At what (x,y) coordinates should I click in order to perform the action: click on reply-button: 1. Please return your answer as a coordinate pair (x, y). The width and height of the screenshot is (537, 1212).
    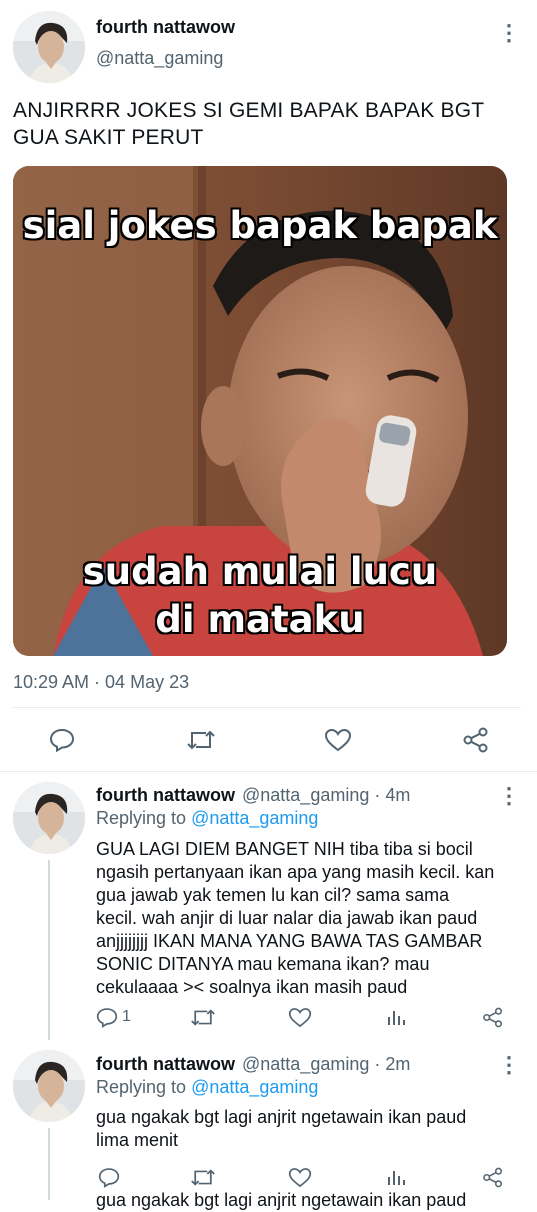
    Looking at the image, I should click on (113, 1017).